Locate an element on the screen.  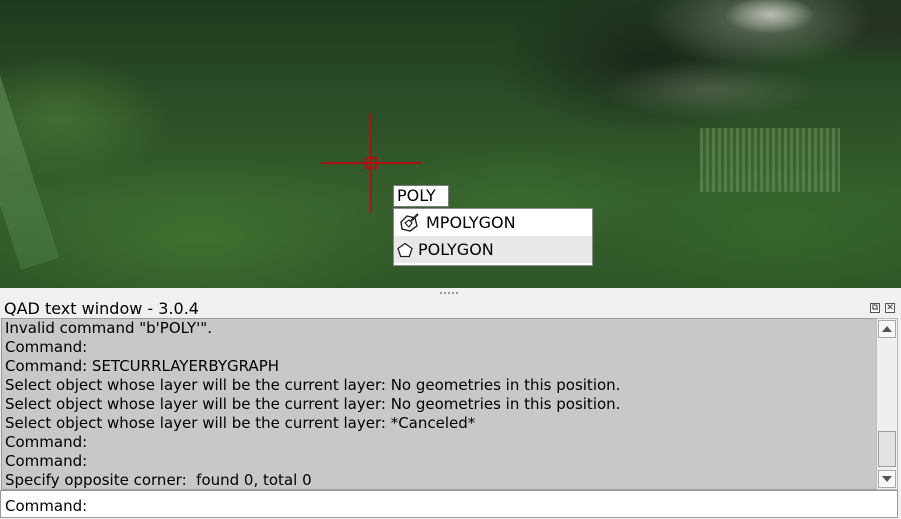
scroll-thumb is located at coordinates (887, 449).